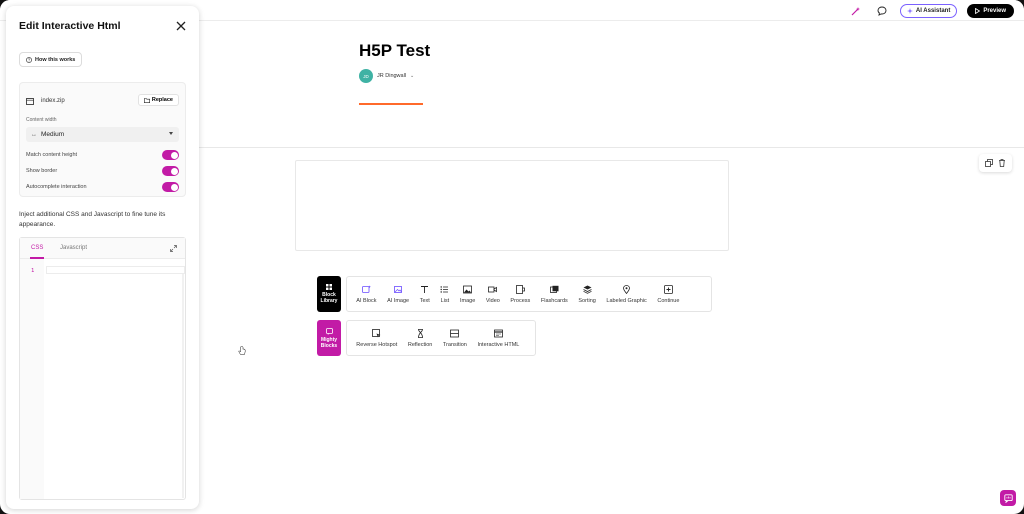 This screenshot has width=1024, height=514. Describe the element at coordinates (420, 344) in the screenshot. I see `tool-label: Reflection` at that location.